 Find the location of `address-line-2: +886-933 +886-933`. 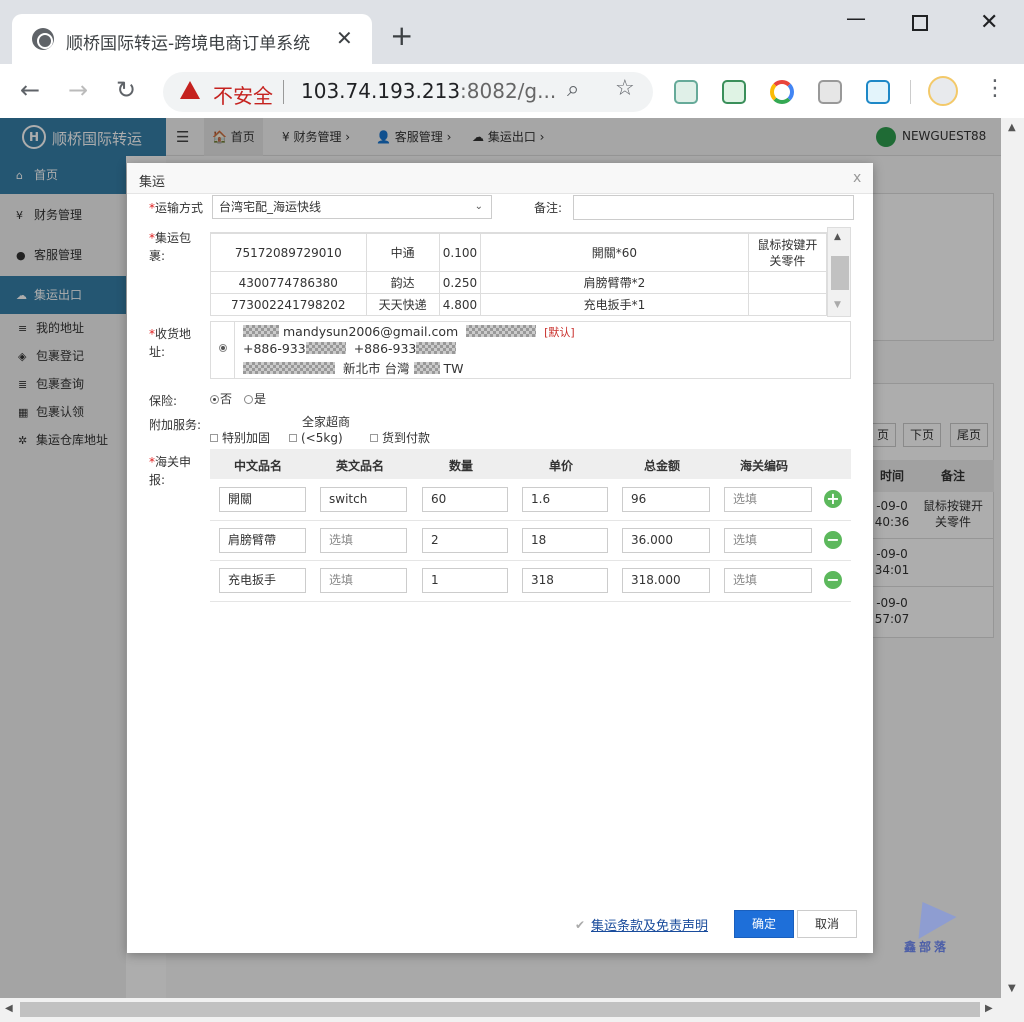

address-line-2: +886-933 +886-933 is located at coordinates (351, 348).